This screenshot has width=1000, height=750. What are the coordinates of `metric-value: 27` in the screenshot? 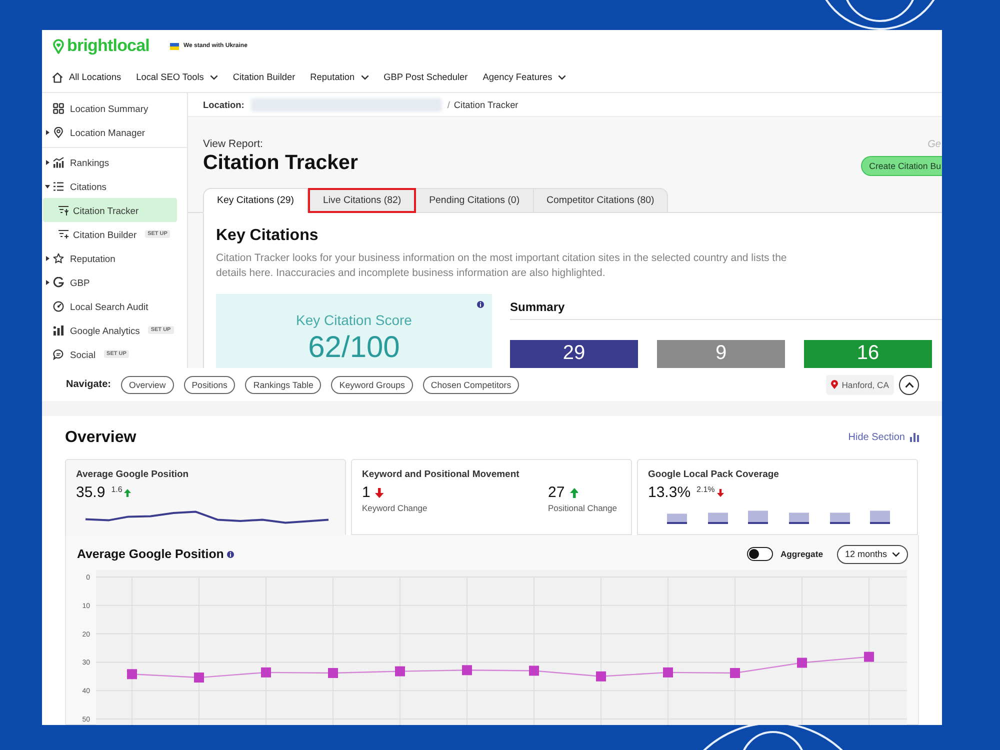 It's located at (556, 492).